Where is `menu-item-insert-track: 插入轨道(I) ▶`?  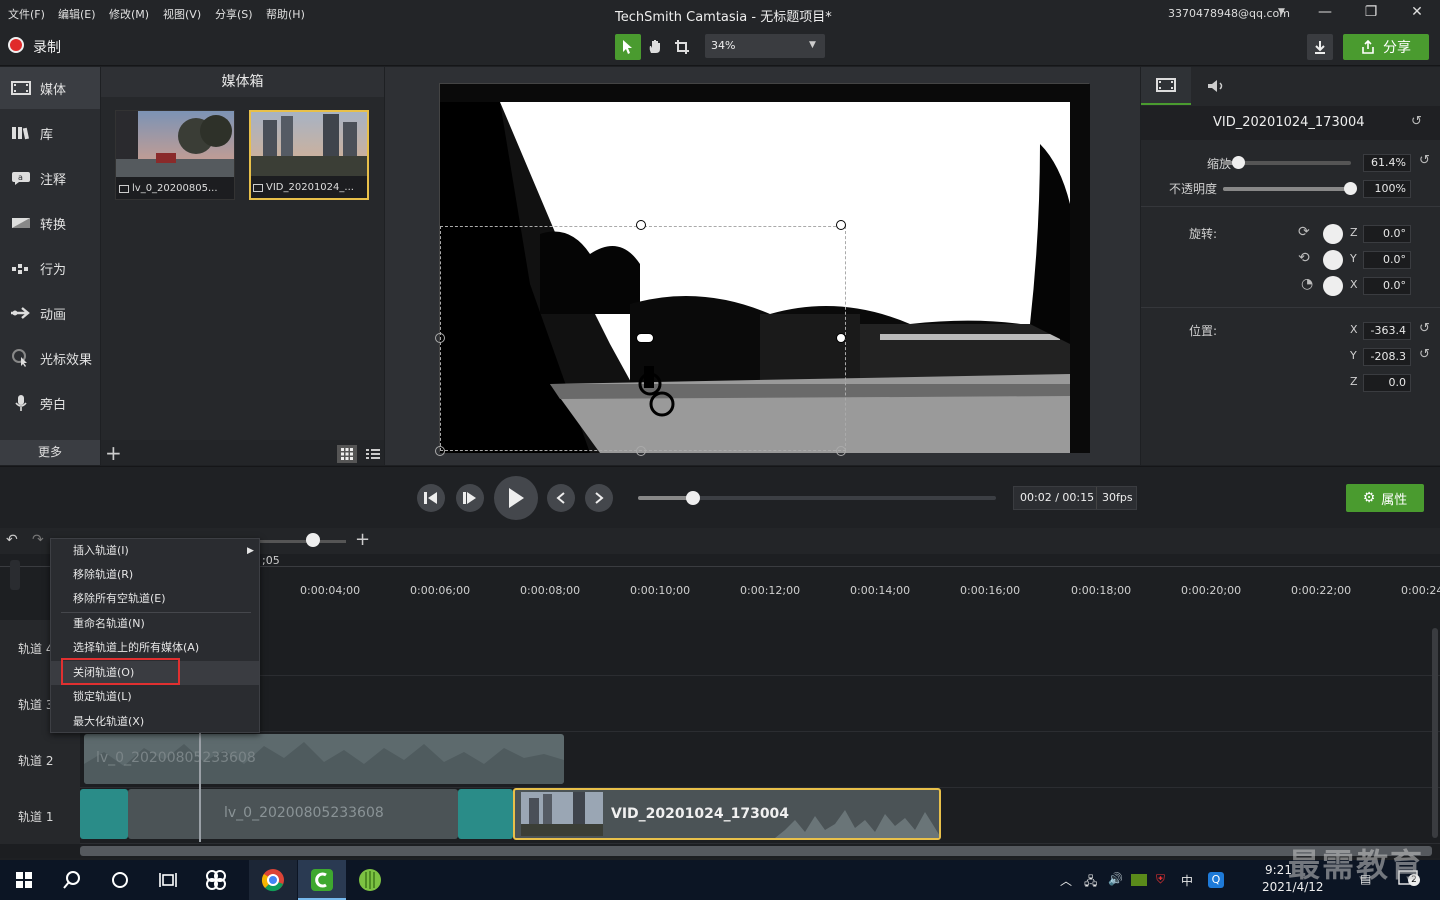 menu-item-insert-track: 插入轨道(I) ▶ is located at coordinates (155, 551).